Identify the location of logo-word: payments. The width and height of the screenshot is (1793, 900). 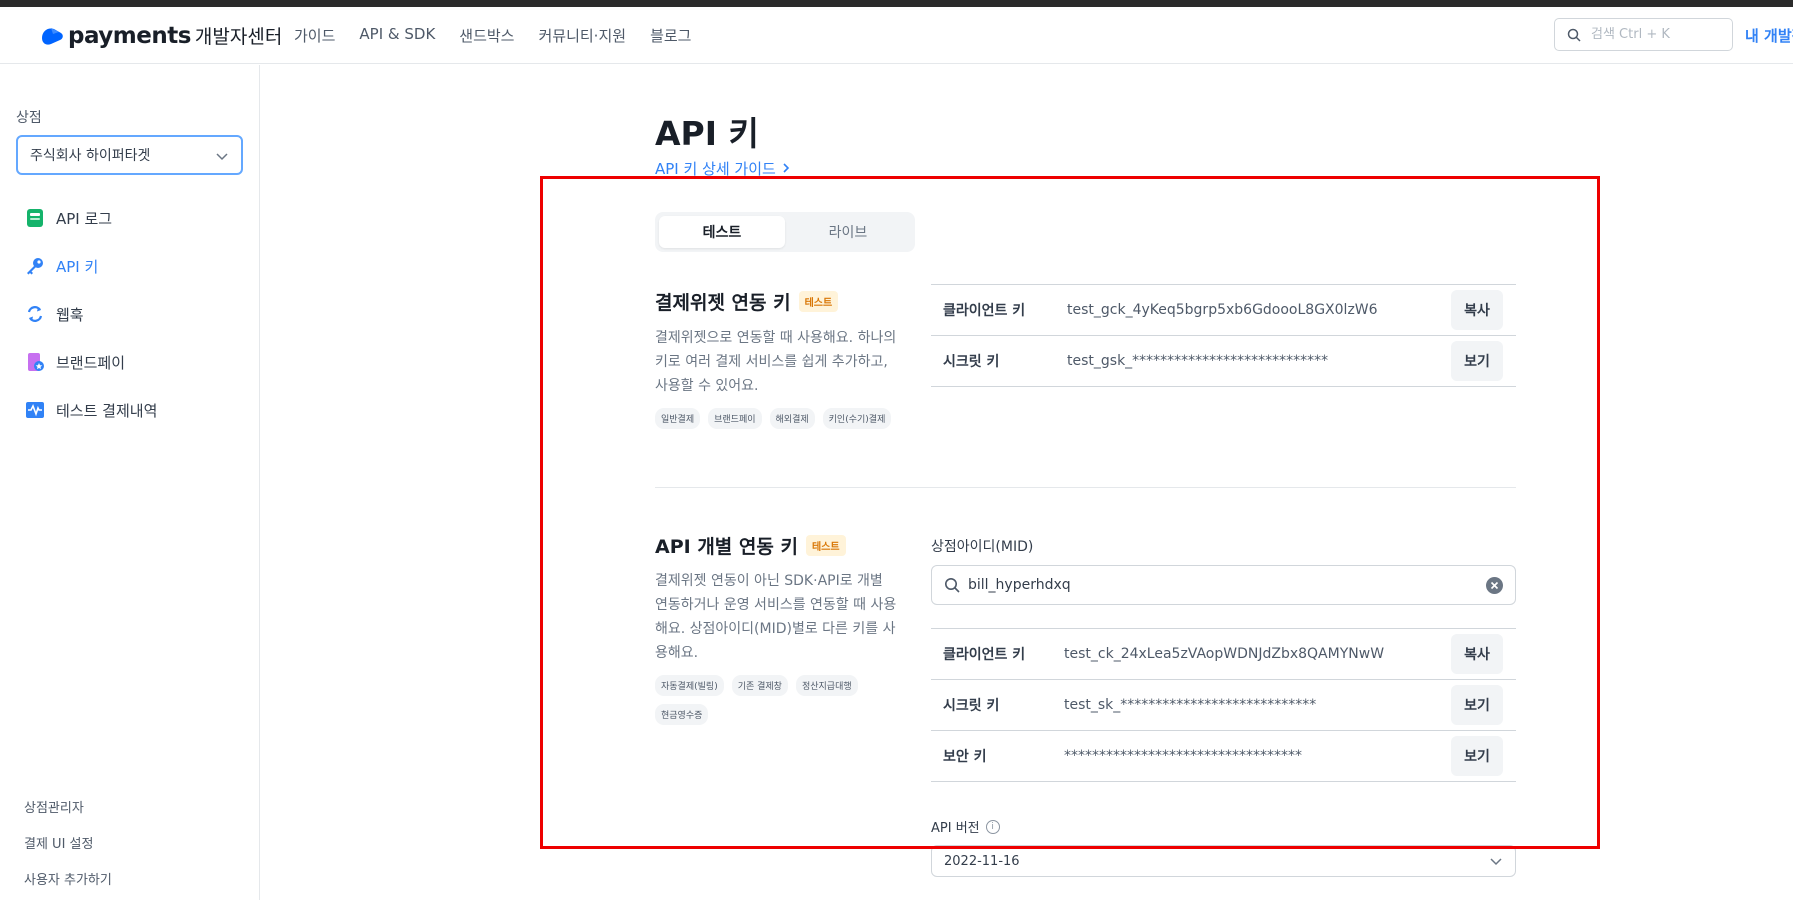
(129, 35).